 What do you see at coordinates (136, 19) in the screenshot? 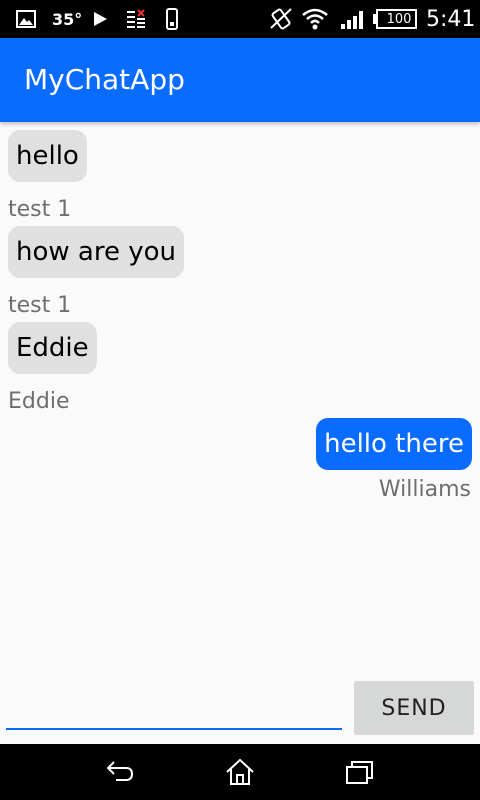
I see `download-icon` at bounding box center [136, 19].